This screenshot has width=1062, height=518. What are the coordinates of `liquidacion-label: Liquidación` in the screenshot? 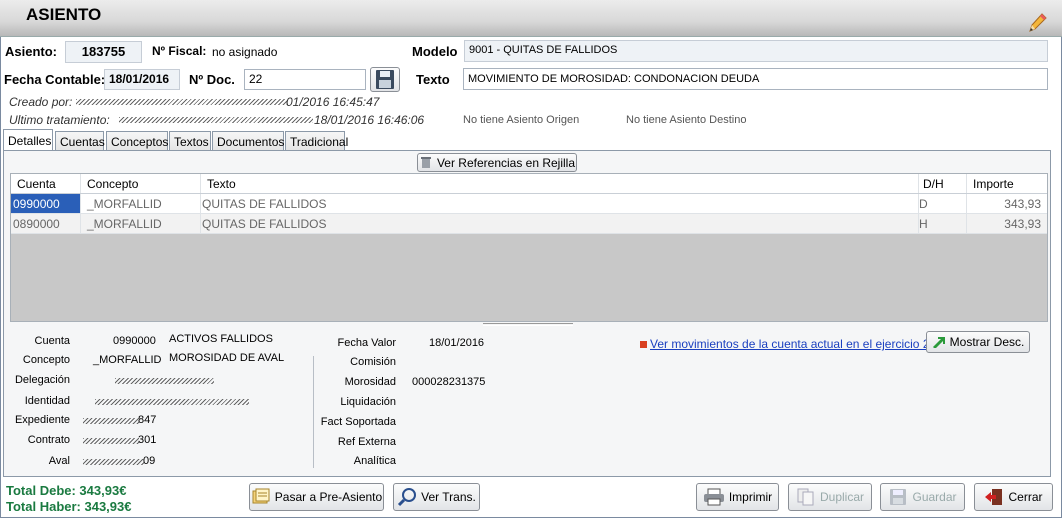 It's located at (368, 402).